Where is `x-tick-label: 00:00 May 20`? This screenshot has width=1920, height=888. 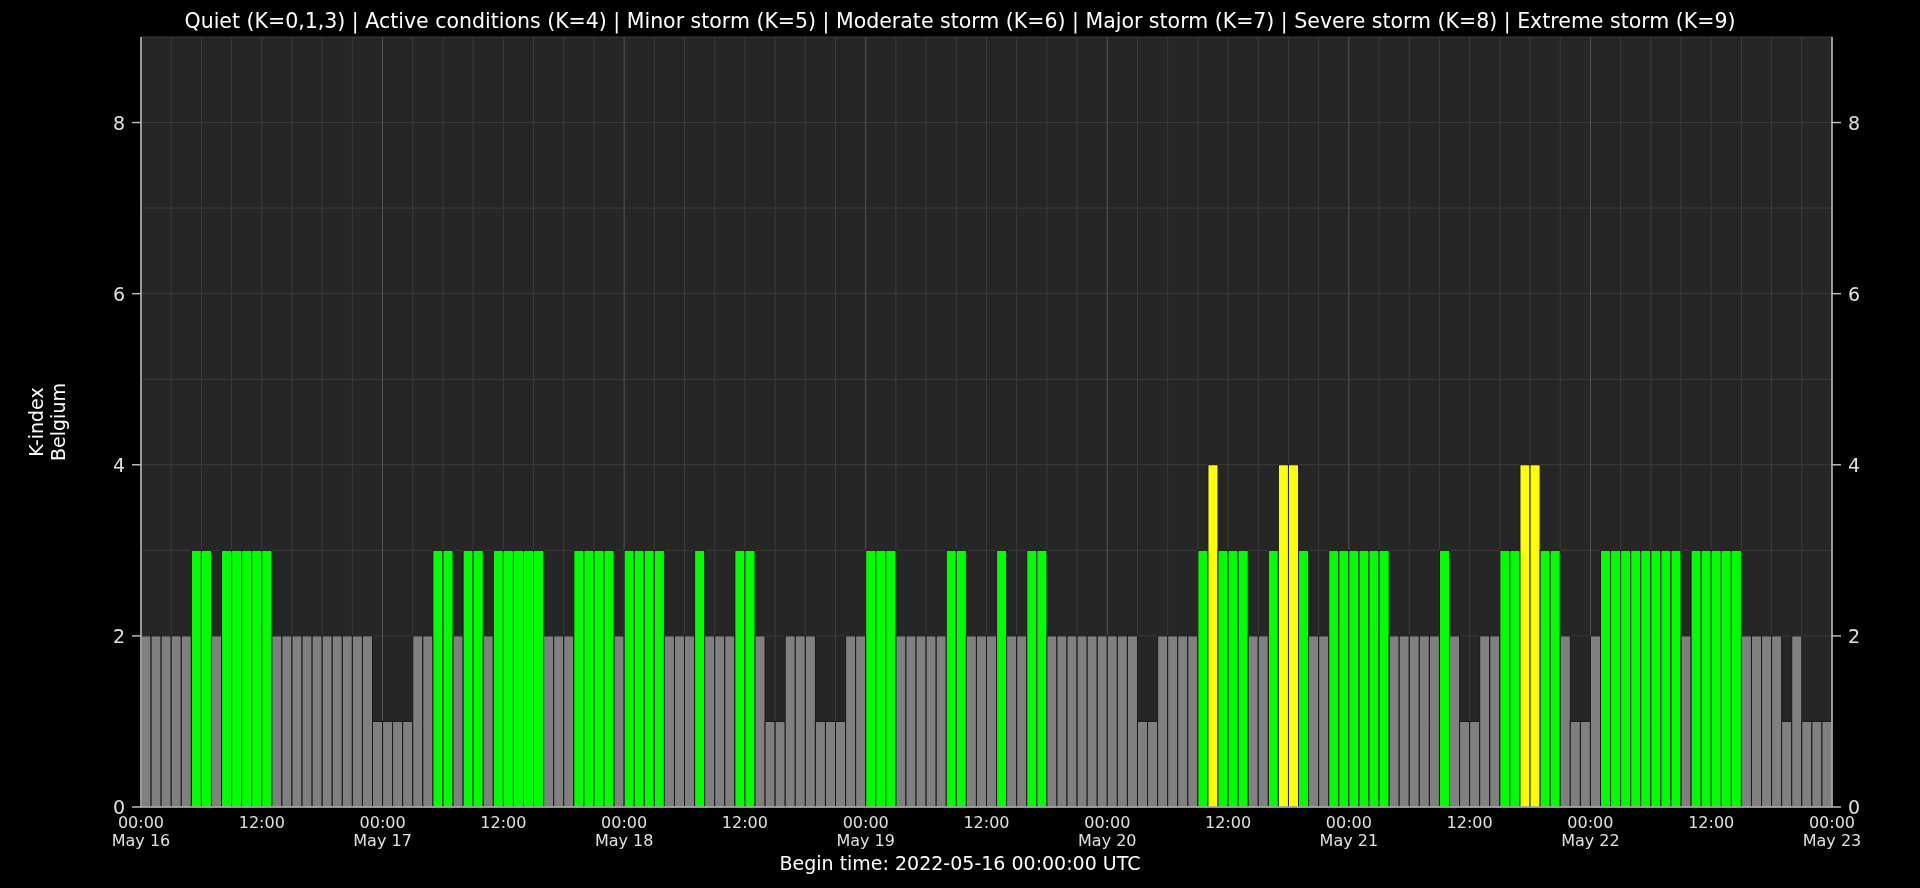 x-tick-label: 00:00 May 20 is located at coordinates (1107, 831).